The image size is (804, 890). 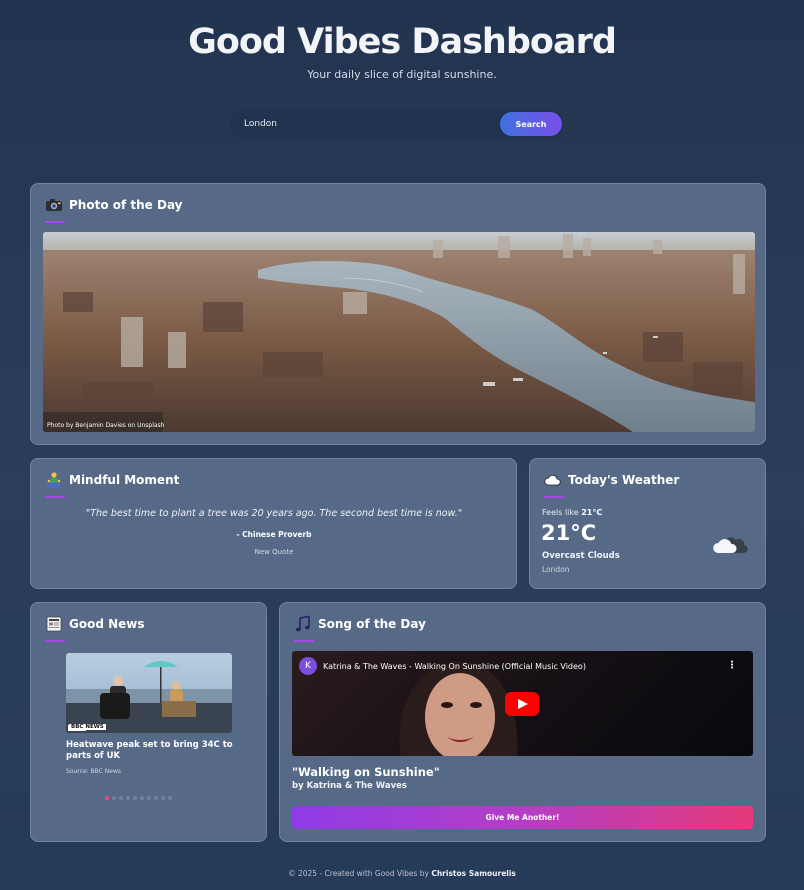 What do you see at coordinates (303, 624) in the screenshot?
I see `music-note-icon` at bounding box center [303, 624].